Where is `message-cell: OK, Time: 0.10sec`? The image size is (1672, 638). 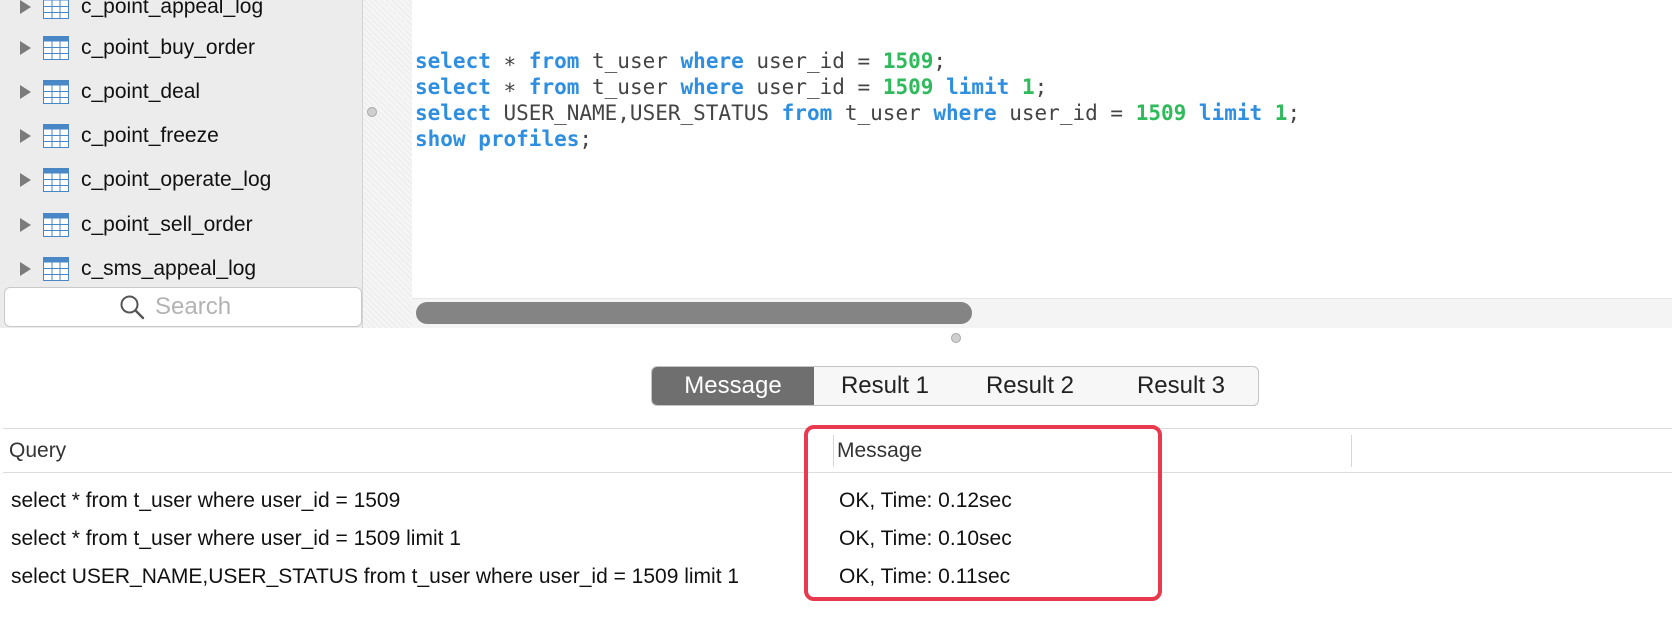
message-cell: OK, Time: 0.10sec is located at coordinates (925, 538).